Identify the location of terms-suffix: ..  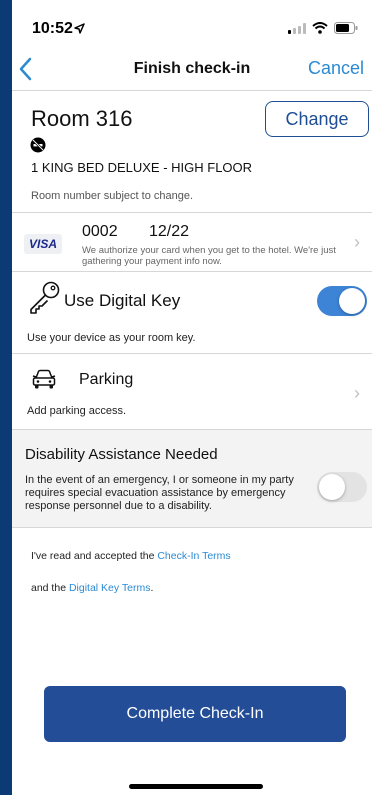
(152, 588).